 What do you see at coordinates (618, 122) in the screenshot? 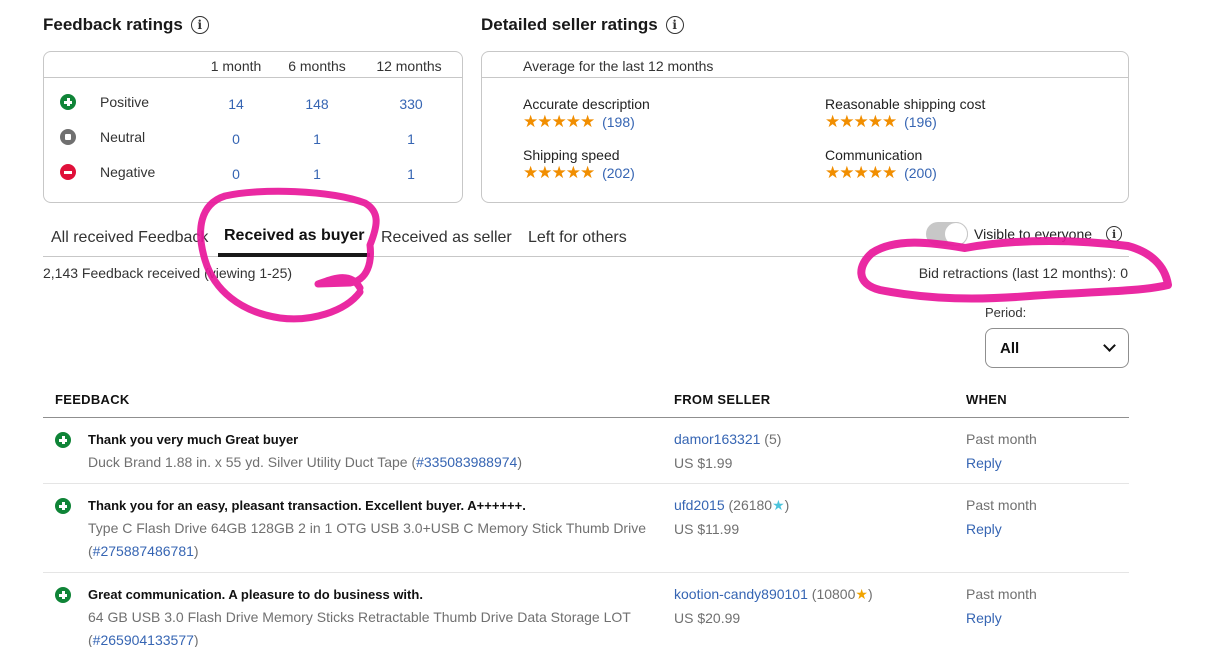
I see `dsr-count: (198)` at bounding box center [618, 122].